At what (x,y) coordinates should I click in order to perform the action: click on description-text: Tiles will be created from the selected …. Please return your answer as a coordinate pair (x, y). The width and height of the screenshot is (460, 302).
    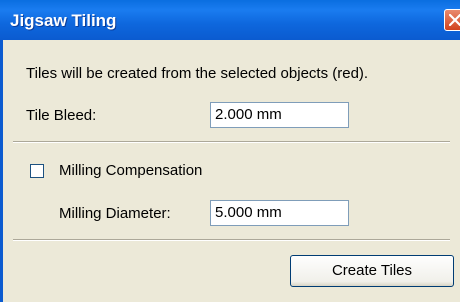
    Looking at the image, I should click on (197, 73).